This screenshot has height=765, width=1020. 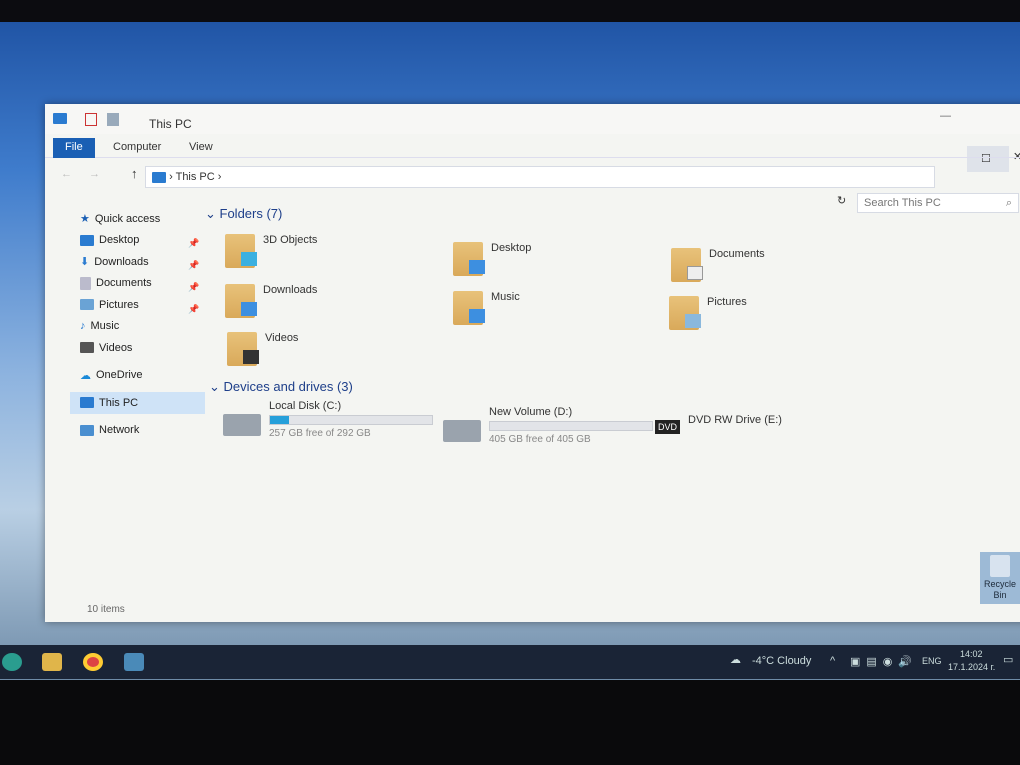 I want to click on sidebar-item-label: OneDrive, so click(x=119, y=375).